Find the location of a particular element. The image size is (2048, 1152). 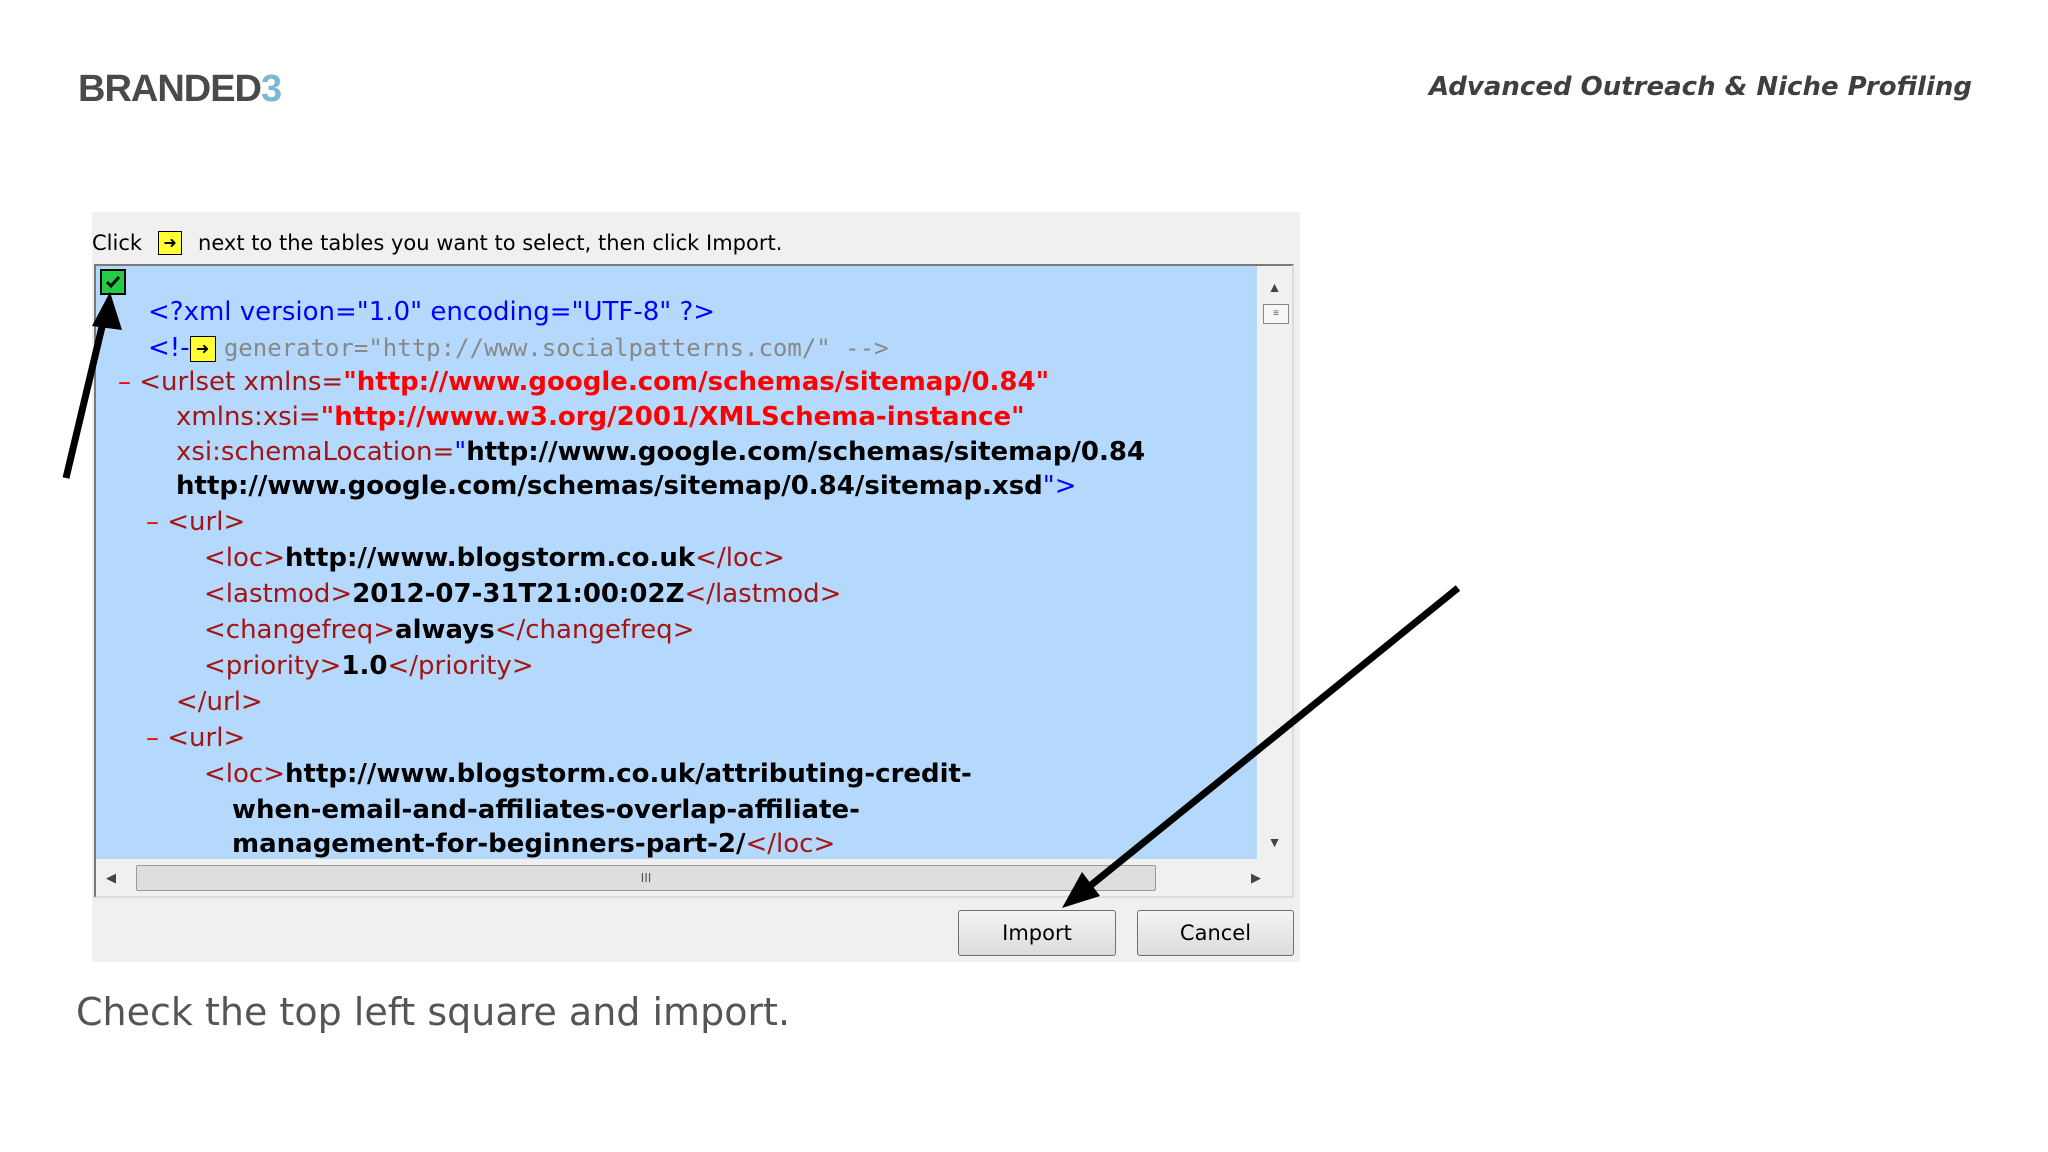

arrow-to-checkbox-icon is located at coordinates (92, 385).